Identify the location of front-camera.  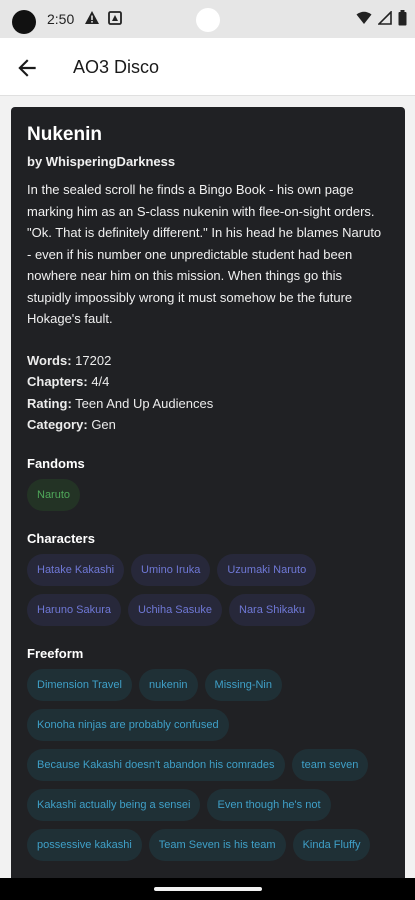
(208, 20).